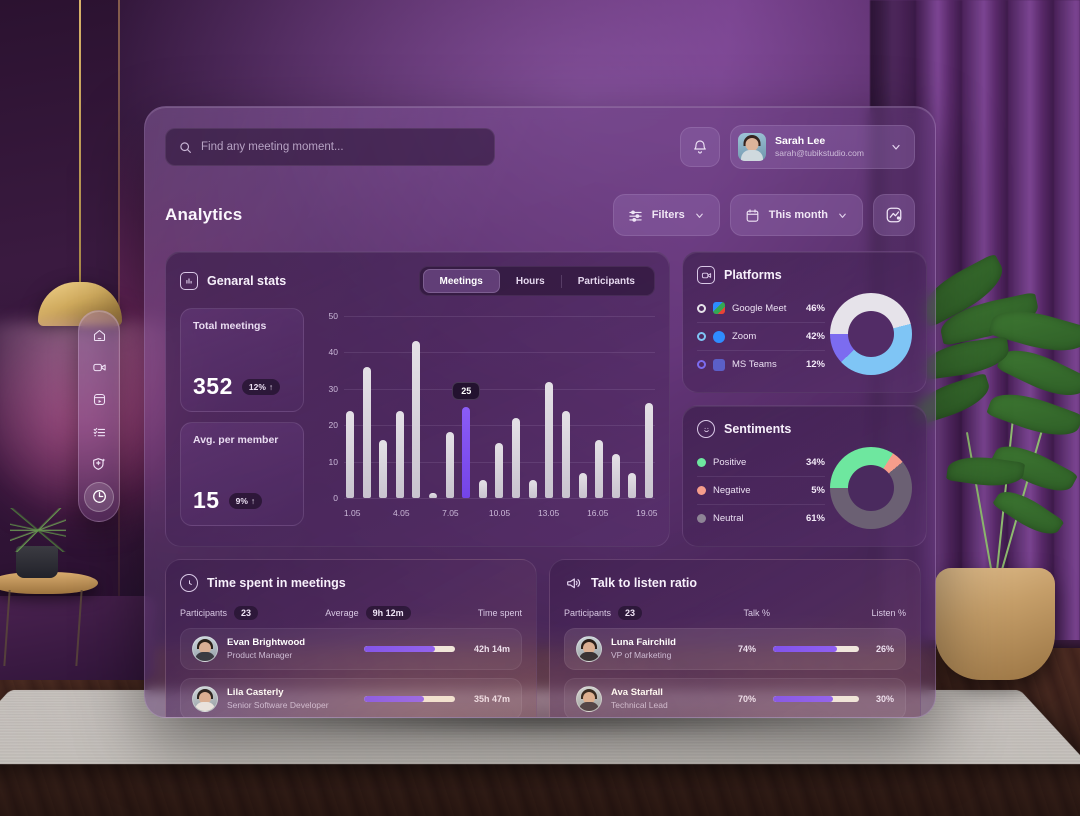 This screenshot has height=816, width=1080. What do you see at coordinates (388, 613) in the screenshot?
I see `average-value: 9h 12m` at bounding box center [388, 613].